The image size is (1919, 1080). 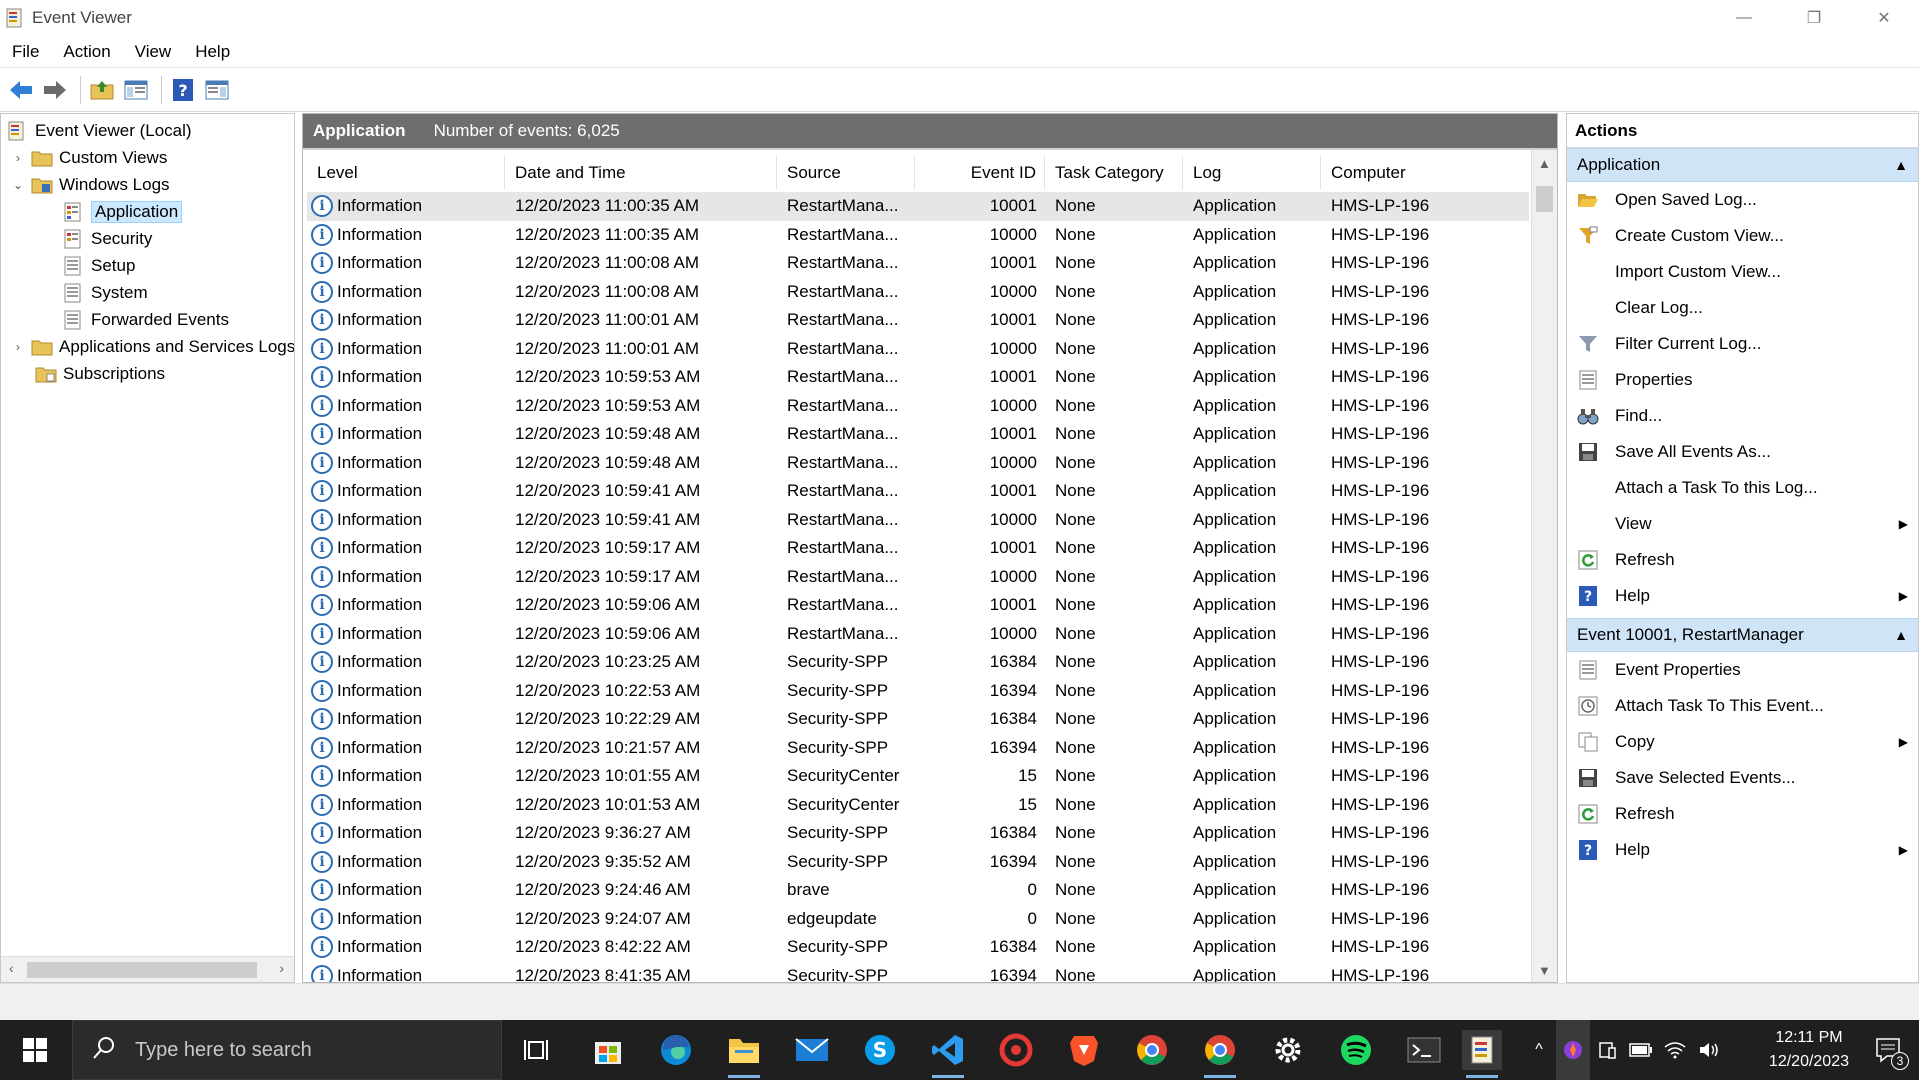 I want to click on settings-gear-icon, so click(x=1288, y=1050).